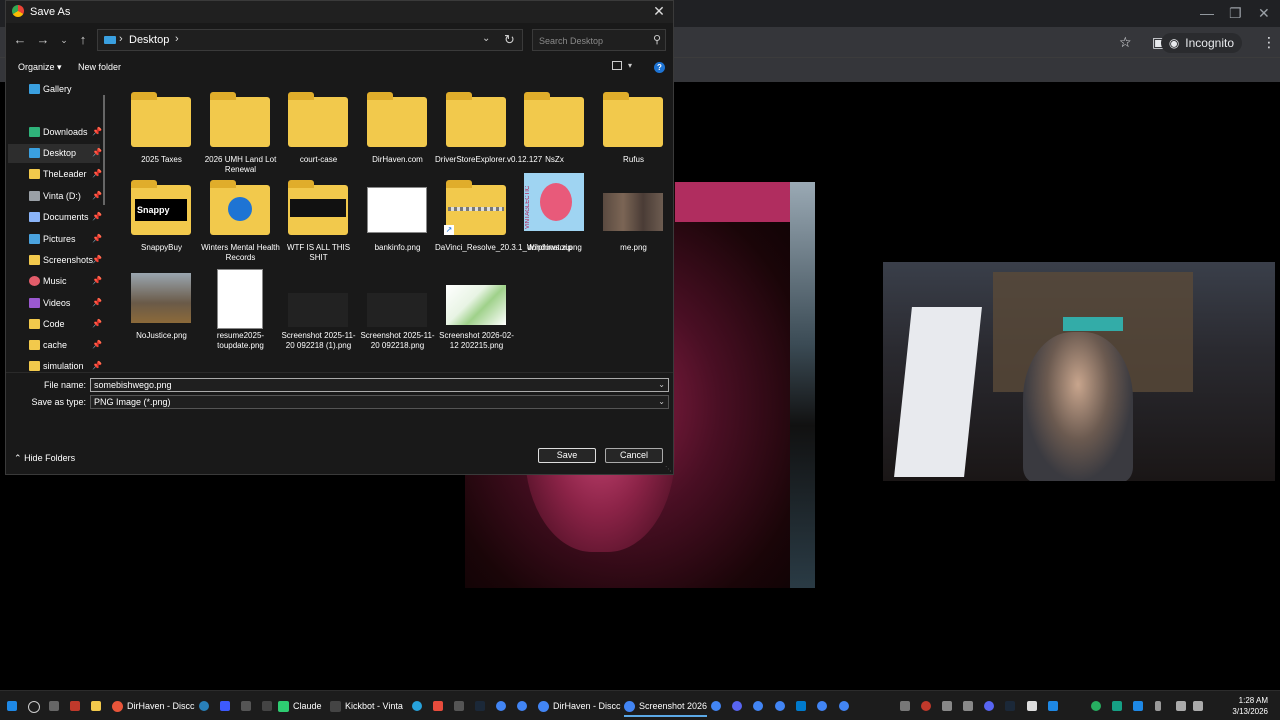 This screenshot has width=1280, height=720. Describe the element at coordinates (397, 219) in the screenshot. I see `file-item: bankinfo.png` at that location.